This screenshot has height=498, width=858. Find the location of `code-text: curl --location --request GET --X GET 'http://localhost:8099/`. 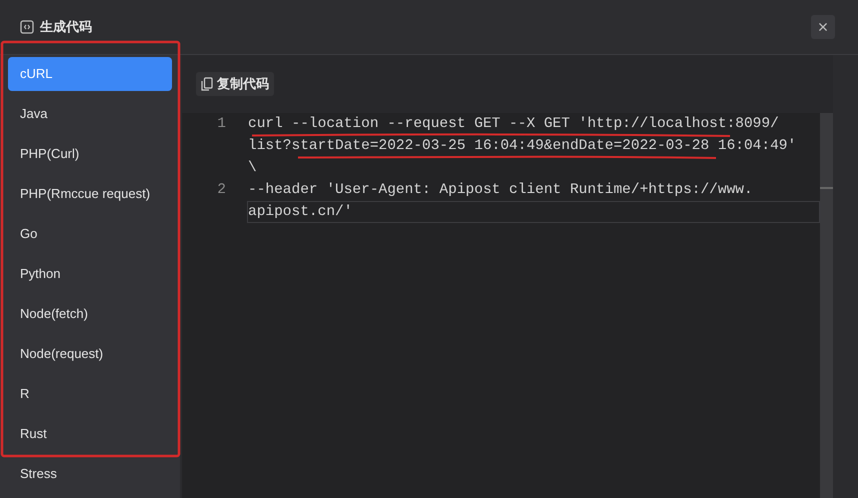

code-text: curl --location --request GET --X GET 'http://localhost:8099/ is located at coordinates (513, 124).